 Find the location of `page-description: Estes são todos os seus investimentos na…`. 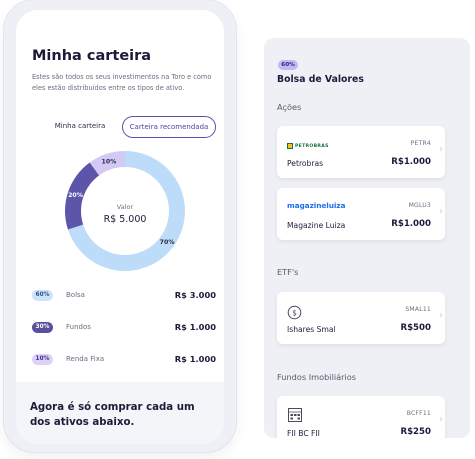

page-description: Estes são todos os seus investimentos na… is located at coordinates (122, 82).